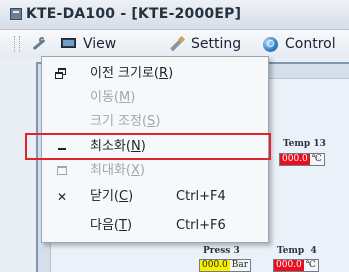 This screenshot has width=349, height=272. What do you see at coordinates (155, 99) in the screenshot?
I see `menu-item-move: 이동(M)` at bounding box center [155, 99].